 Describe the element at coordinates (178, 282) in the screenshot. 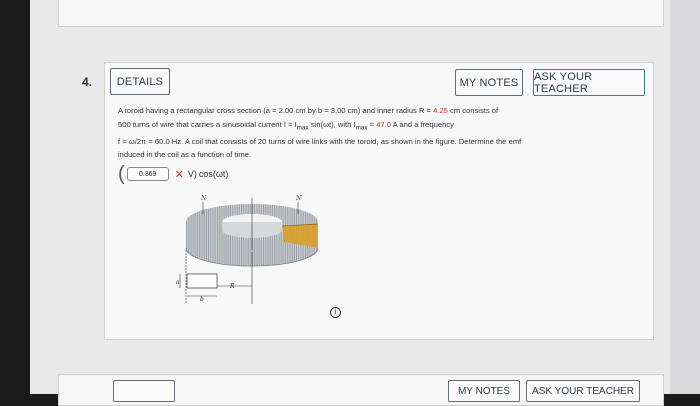

I see `svg-text: a` at that location.